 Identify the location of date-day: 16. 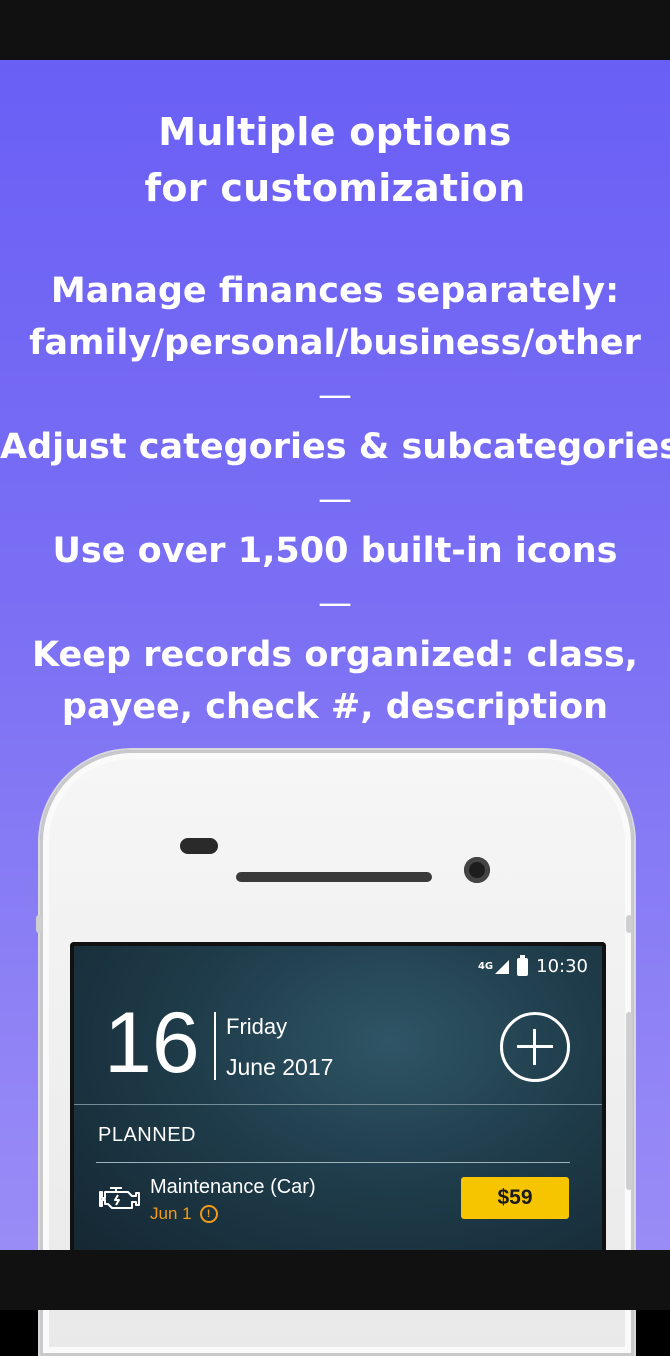
(152, 1043).